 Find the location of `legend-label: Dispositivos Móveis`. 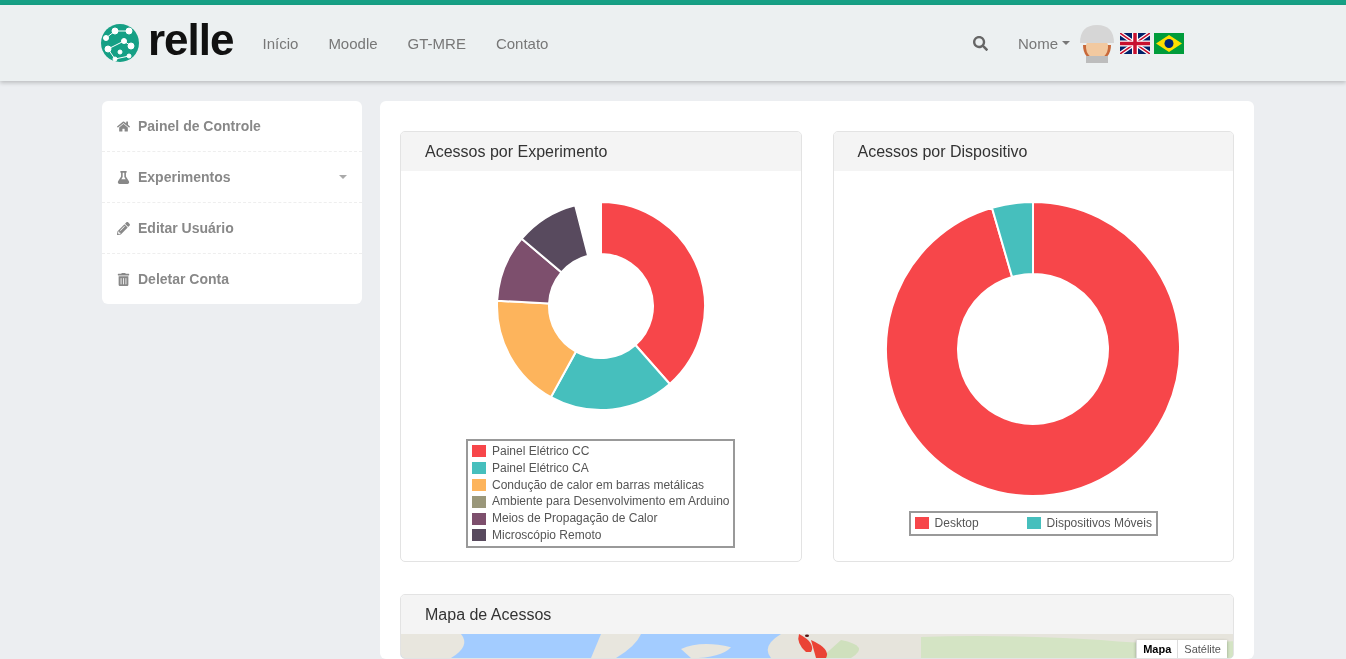

legend-label: Dispositivos Móveis is located at coordinates (1099, 523).